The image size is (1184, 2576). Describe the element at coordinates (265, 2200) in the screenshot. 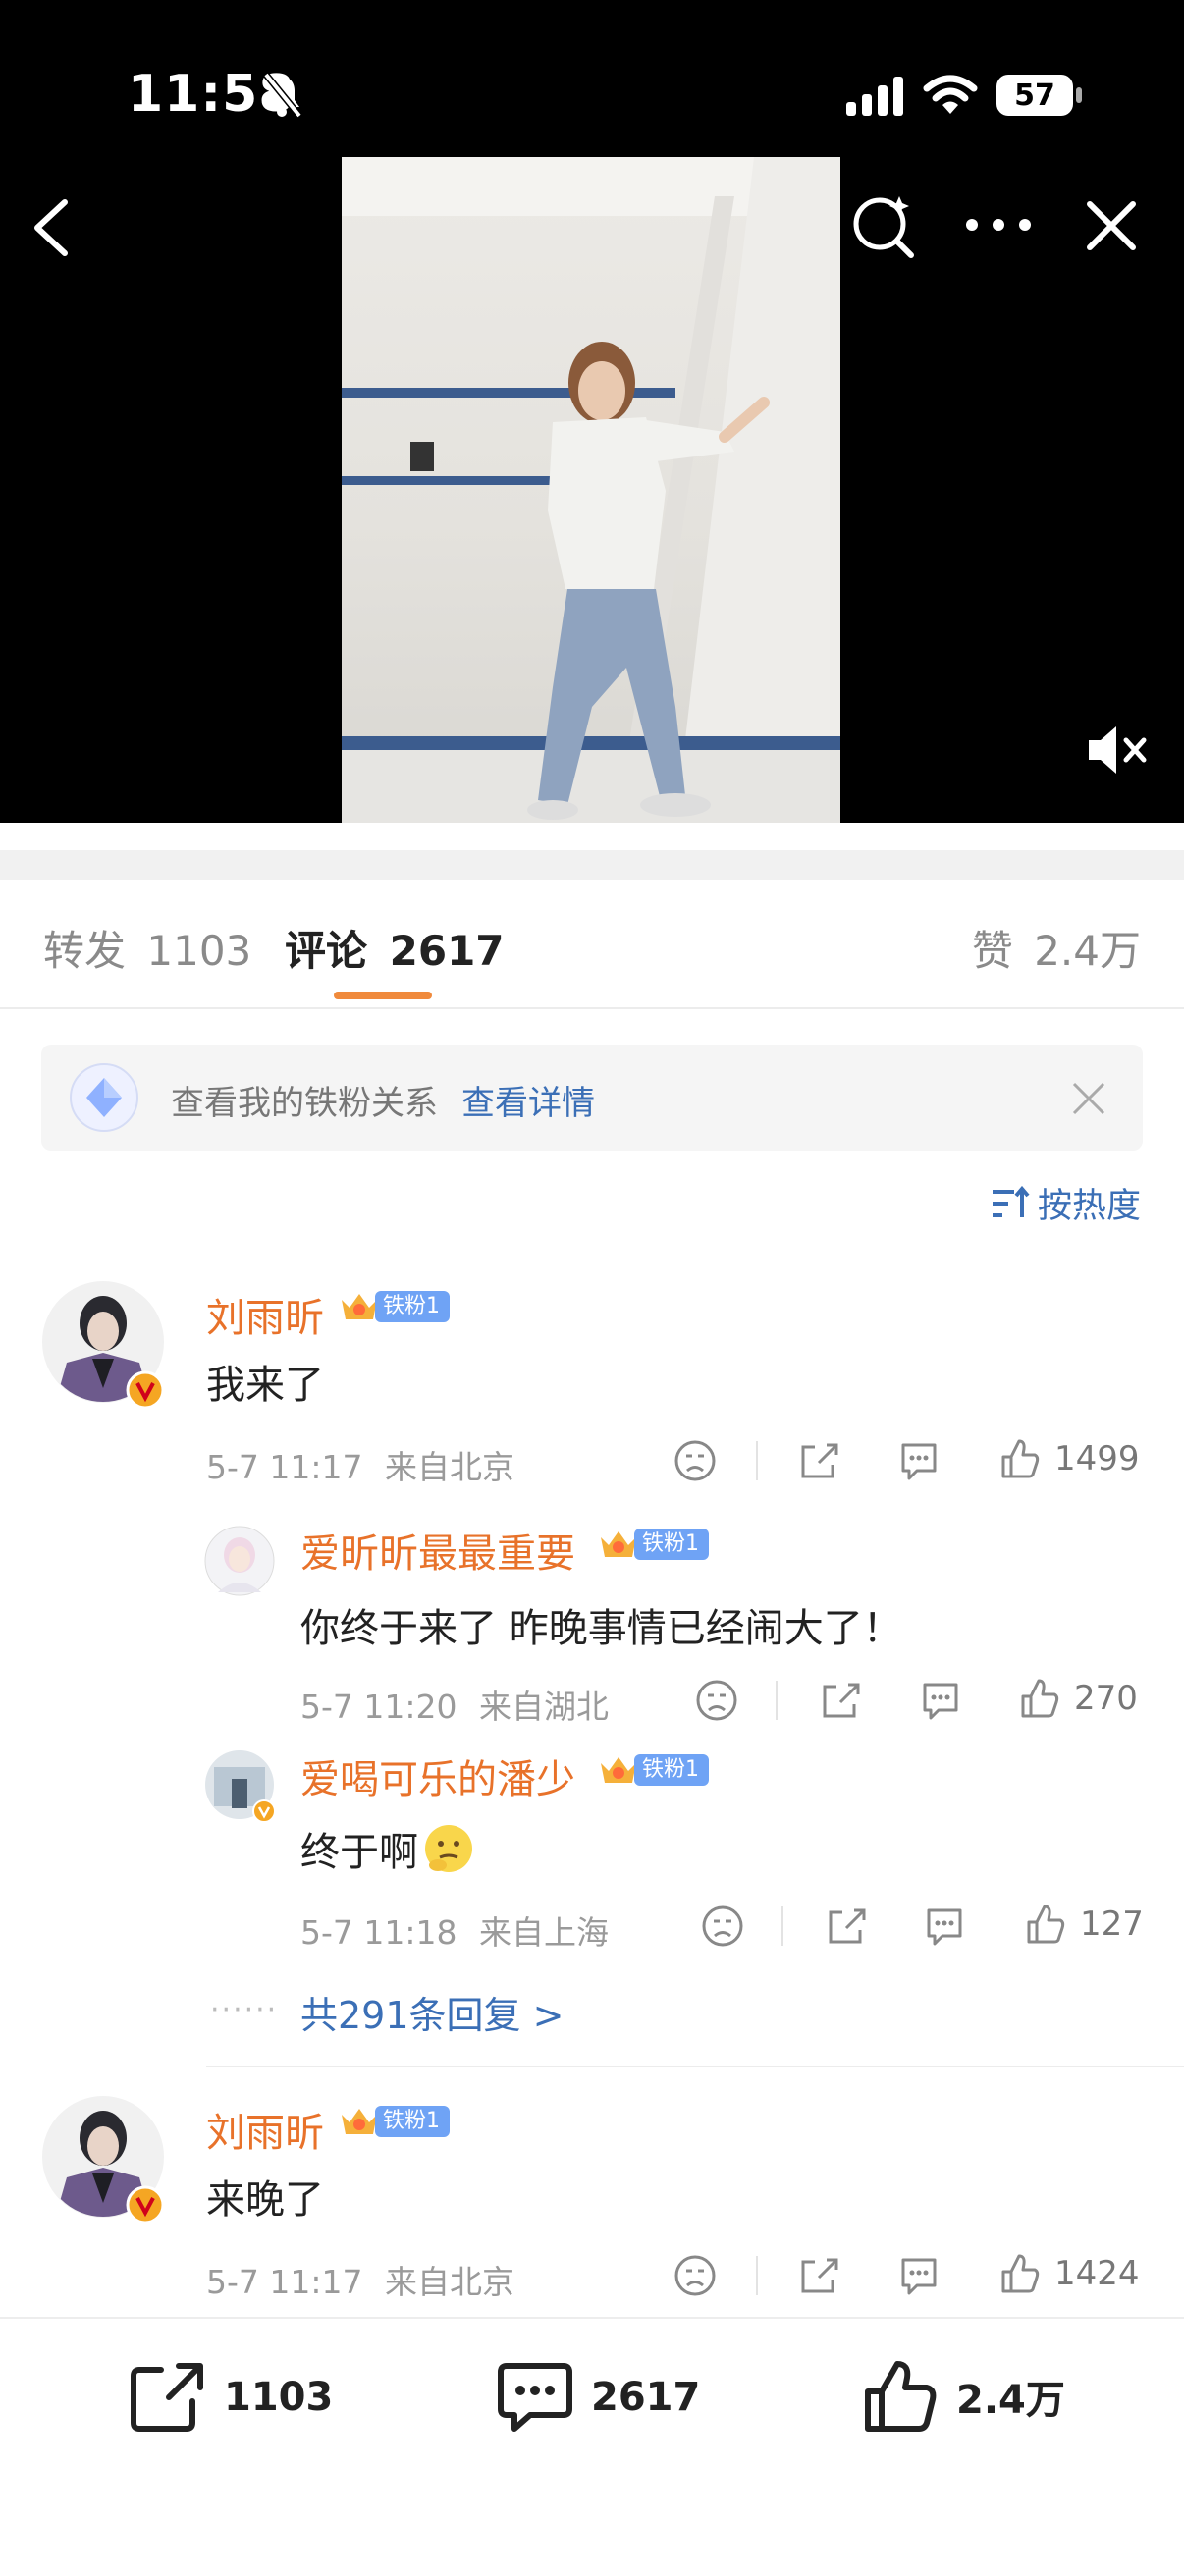

I see `comment-text: 来晚了` at that location.